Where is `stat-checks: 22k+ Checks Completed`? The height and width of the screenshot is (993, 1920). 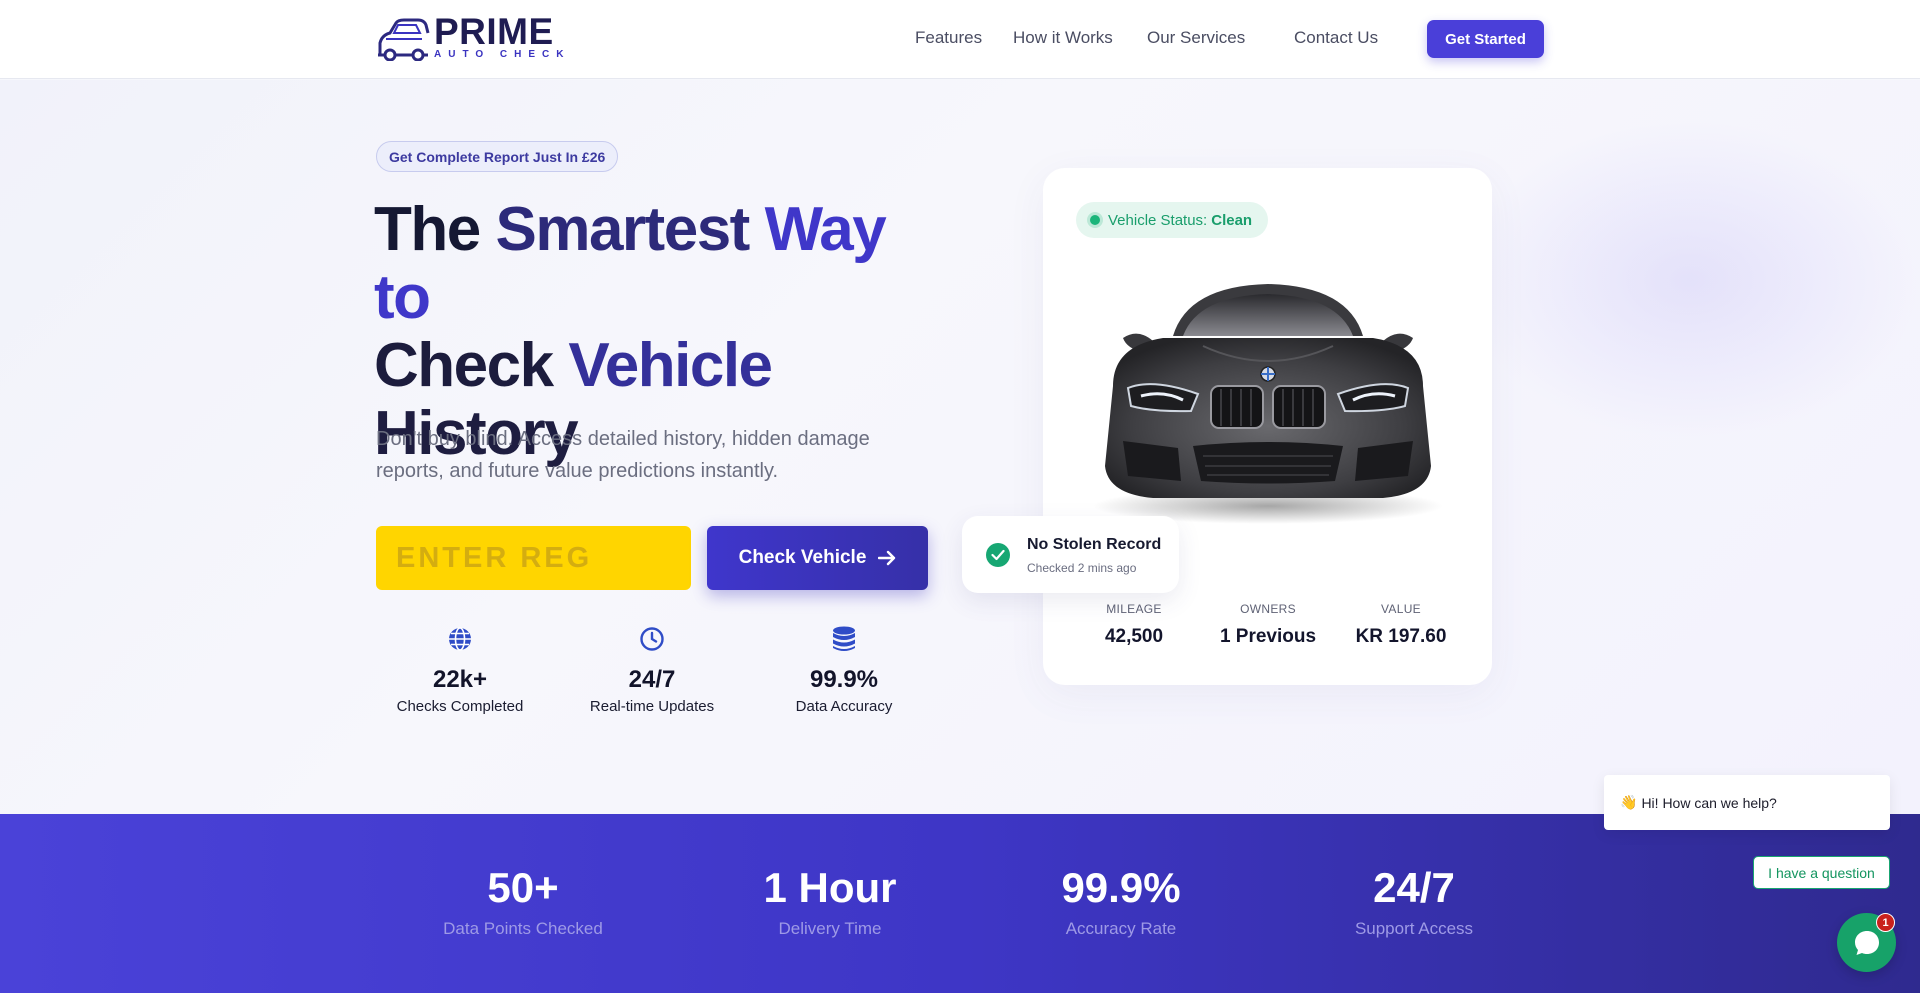 stat-checks: 22k+ Checks Completed is located at coordinates (460, 670).